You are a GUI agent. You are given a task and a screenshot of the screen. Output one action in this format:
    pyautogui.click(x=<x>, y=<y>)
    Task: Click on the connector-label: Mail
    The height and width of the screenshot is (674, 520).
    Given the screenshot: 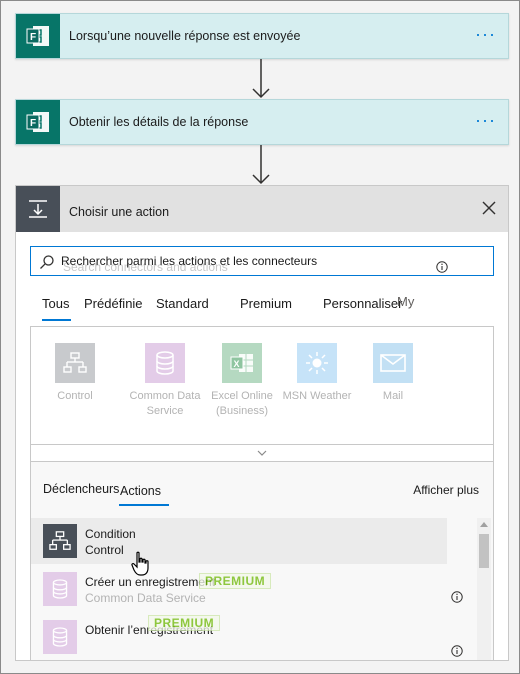 What is the action you would take?
    pyautogui.click(x=393, y=396)
    